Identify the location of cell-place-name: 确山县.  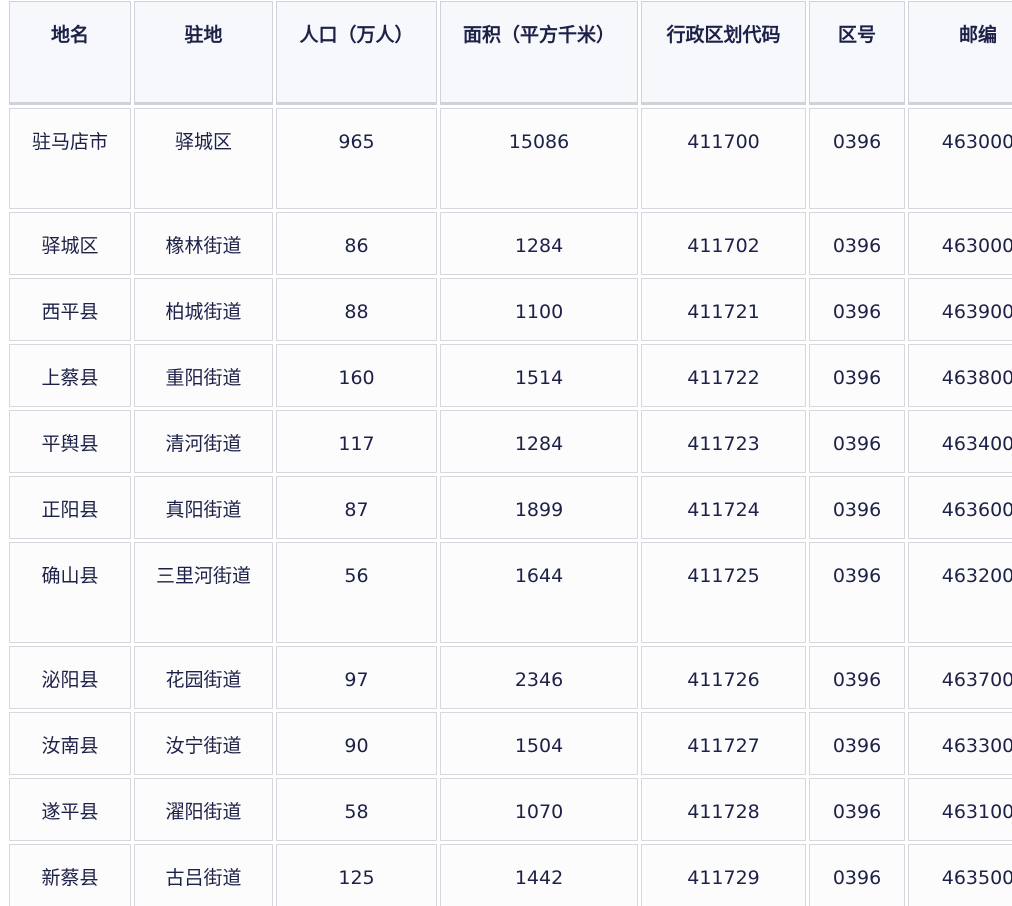
(70, 592).